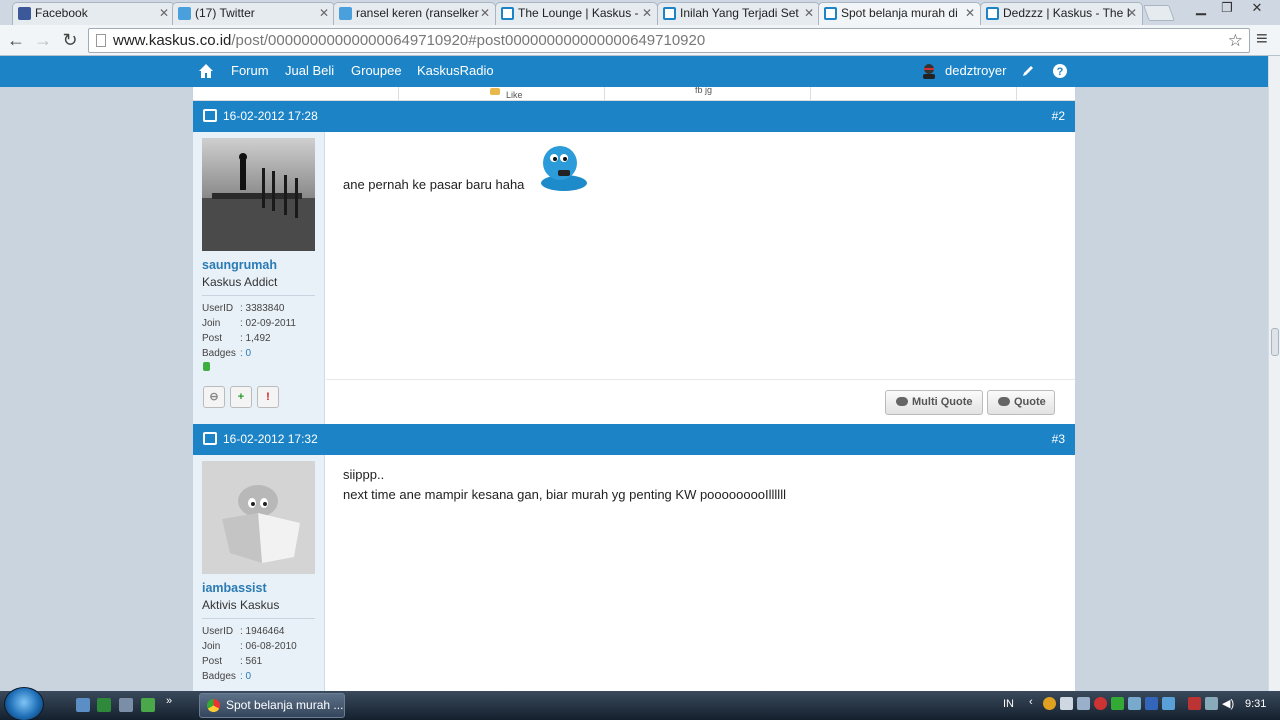 The image size is (1280, 720). Describe the element at coordinates (929, 71) in the screenshot. I see `user-avatar-icon` at that location.